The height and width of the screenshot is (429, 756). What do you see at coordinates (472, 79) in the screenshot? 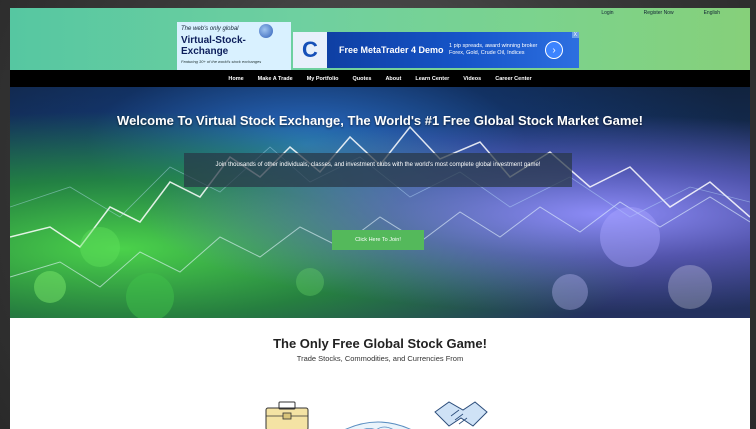
I see `nav-videos: Videos` at bounding box center [472, 79].